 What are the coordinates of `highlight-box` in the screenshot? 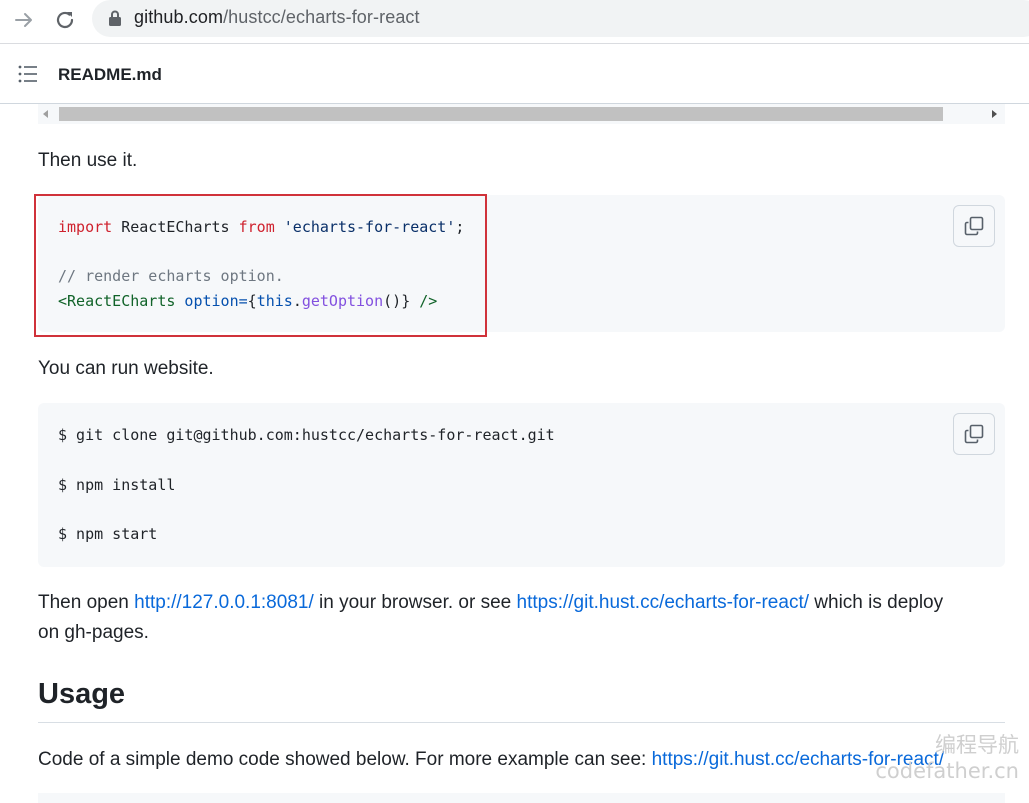 It's located at (260, 265).